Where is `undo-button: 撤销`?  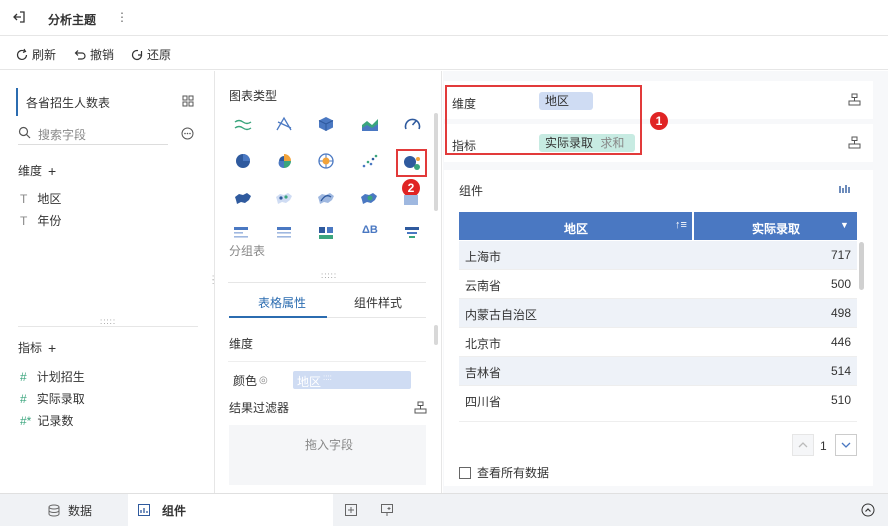 undo-button: 撤销 is located at coordinates (93, 54).